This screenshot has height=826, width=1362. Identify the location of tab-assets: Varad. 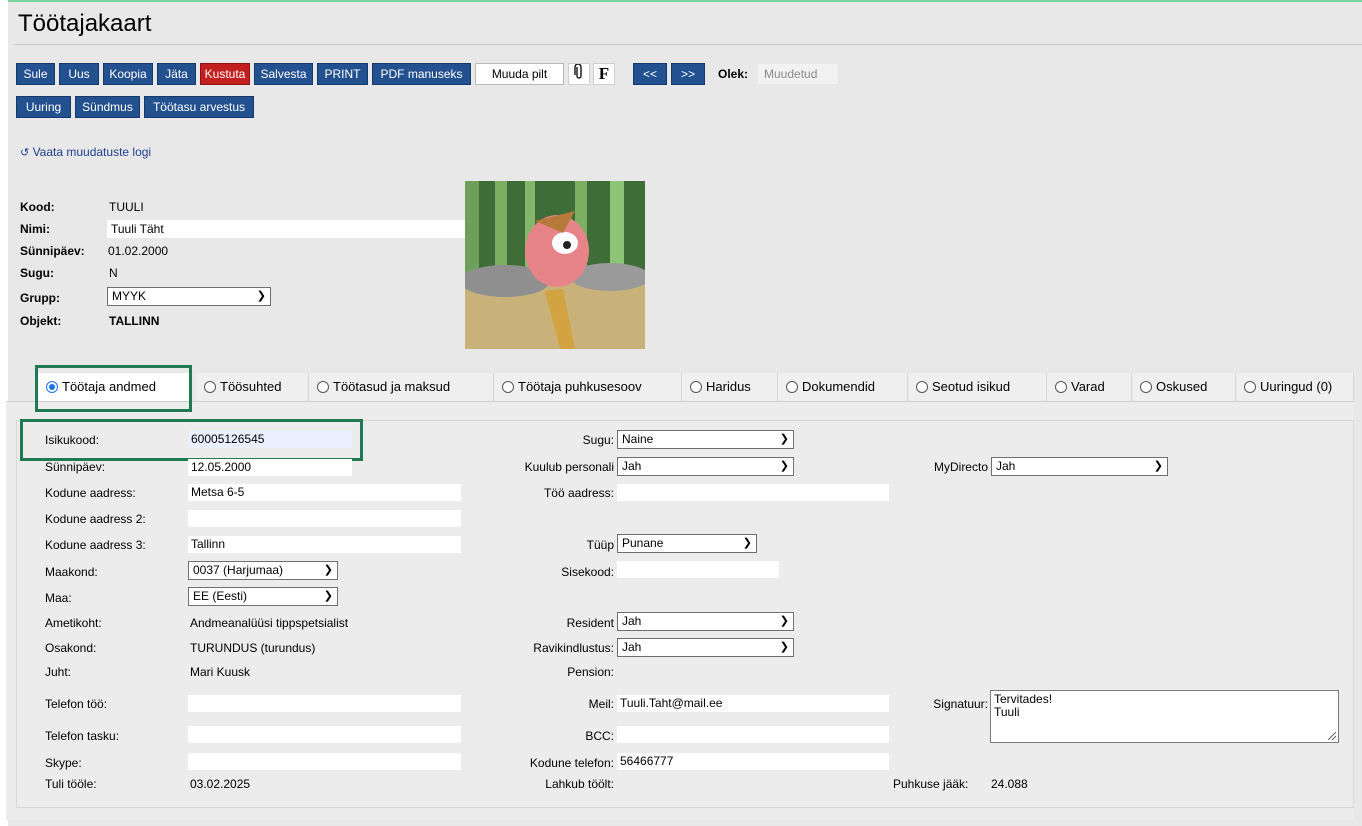
(1089, 387).